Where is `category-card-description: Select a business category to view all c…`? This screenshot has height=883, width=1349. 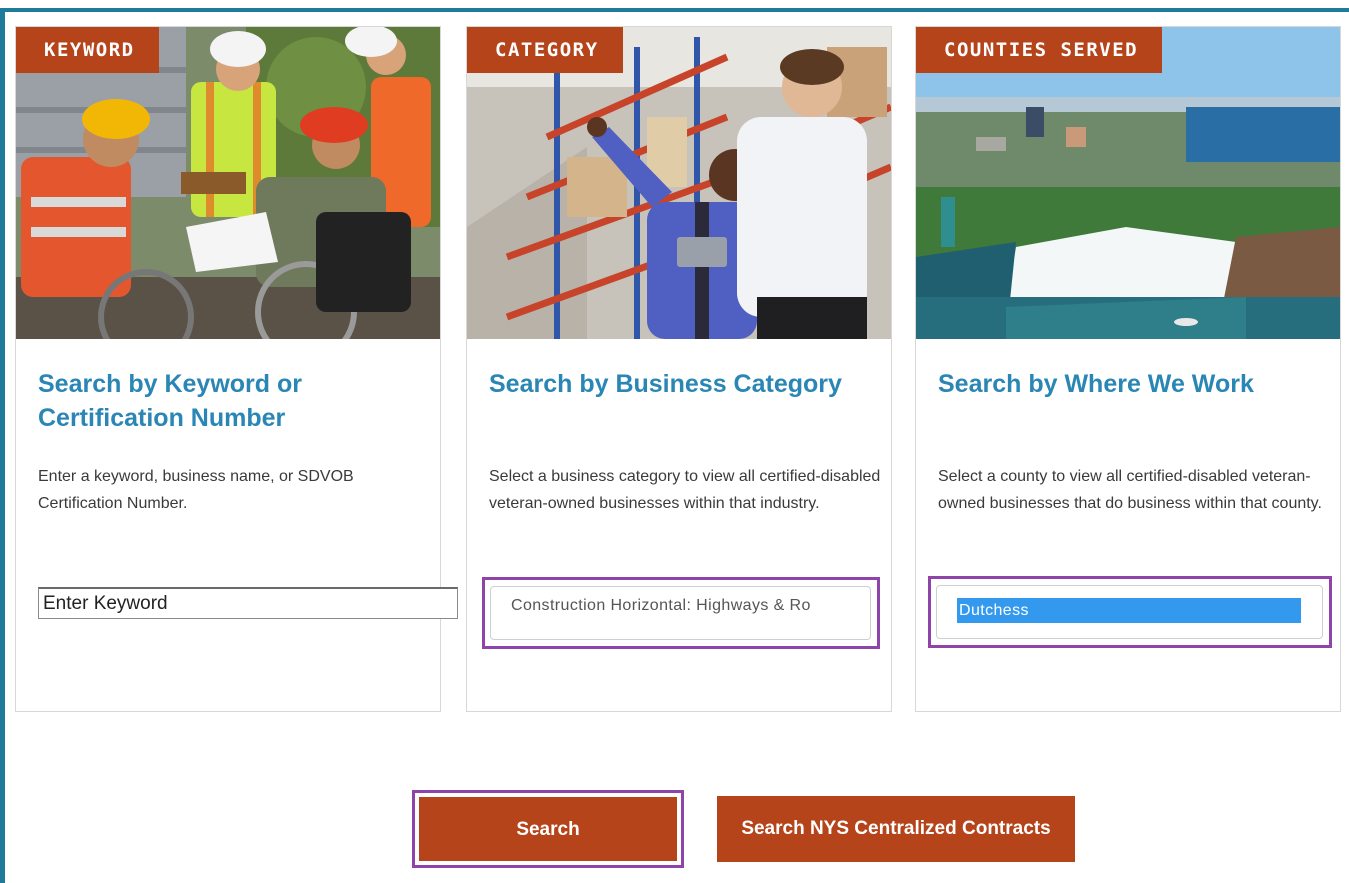 category-card-description: Select a business category to view all c… is located at coordinates (685, 490).